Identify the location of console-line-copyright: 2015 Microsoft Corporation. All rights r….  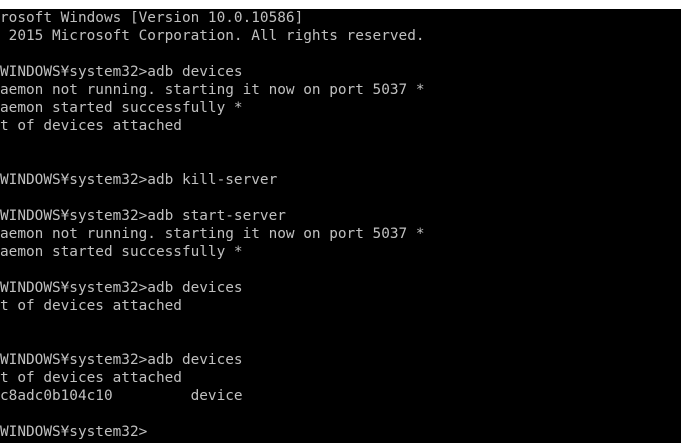
(212, 36).